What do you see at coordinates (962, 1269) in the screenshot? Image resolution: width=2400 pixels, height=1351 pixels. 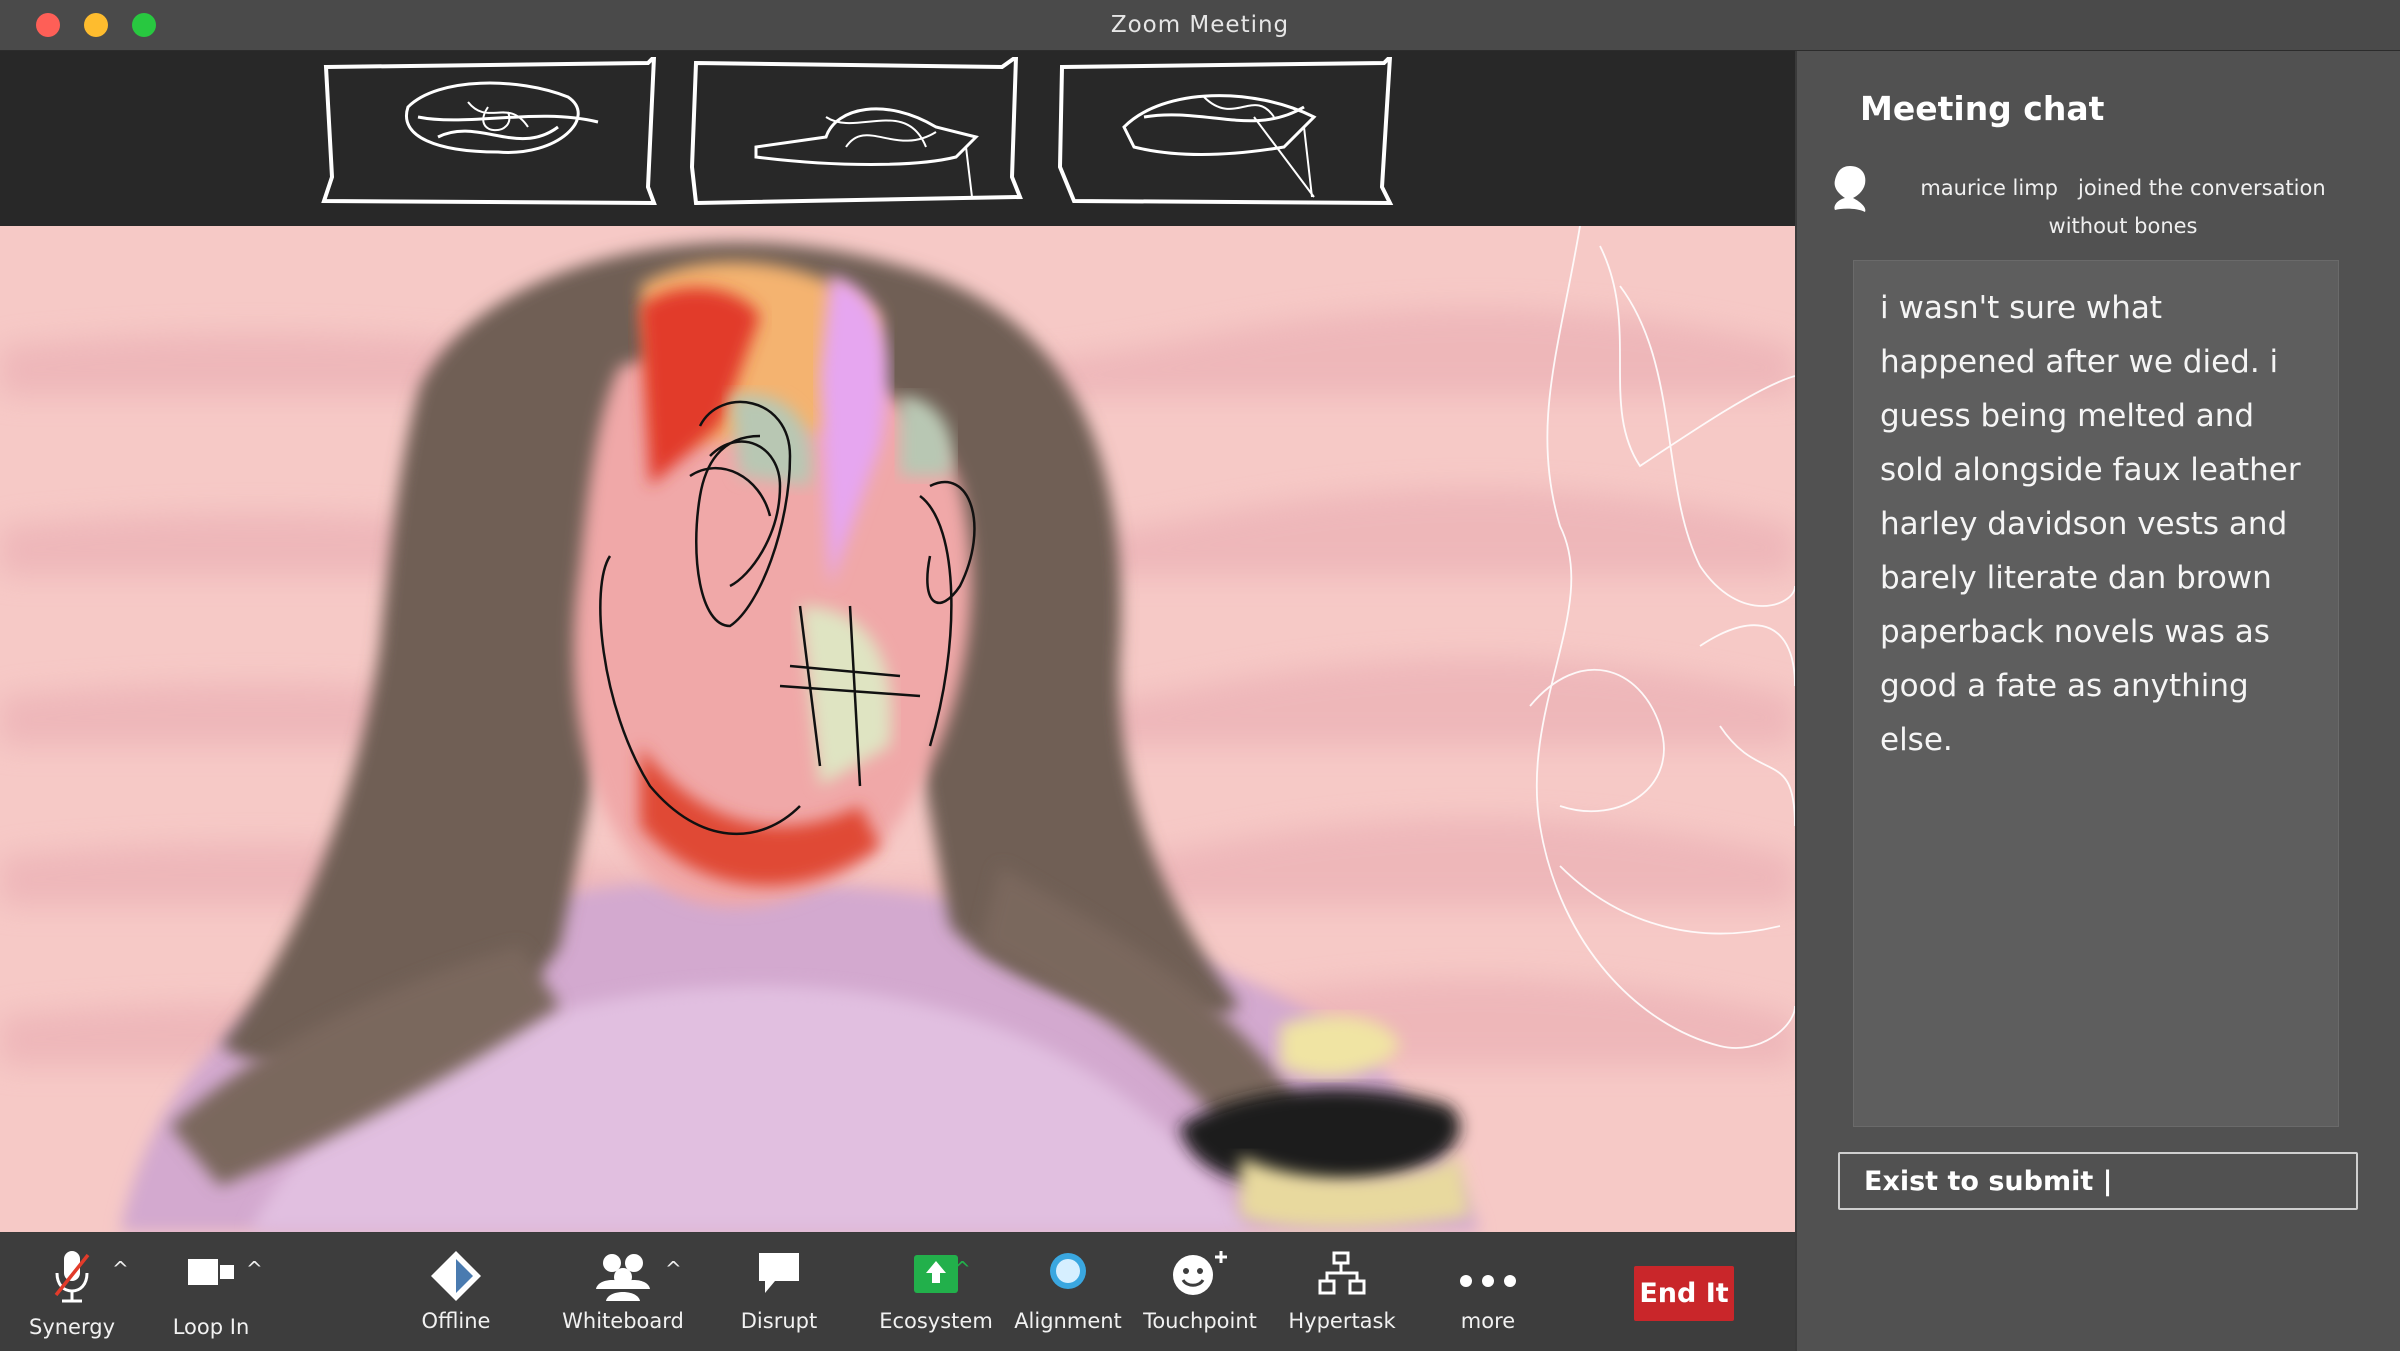 I see `ecosystem-options-caret: ^` at bounding box center [962, 1269].